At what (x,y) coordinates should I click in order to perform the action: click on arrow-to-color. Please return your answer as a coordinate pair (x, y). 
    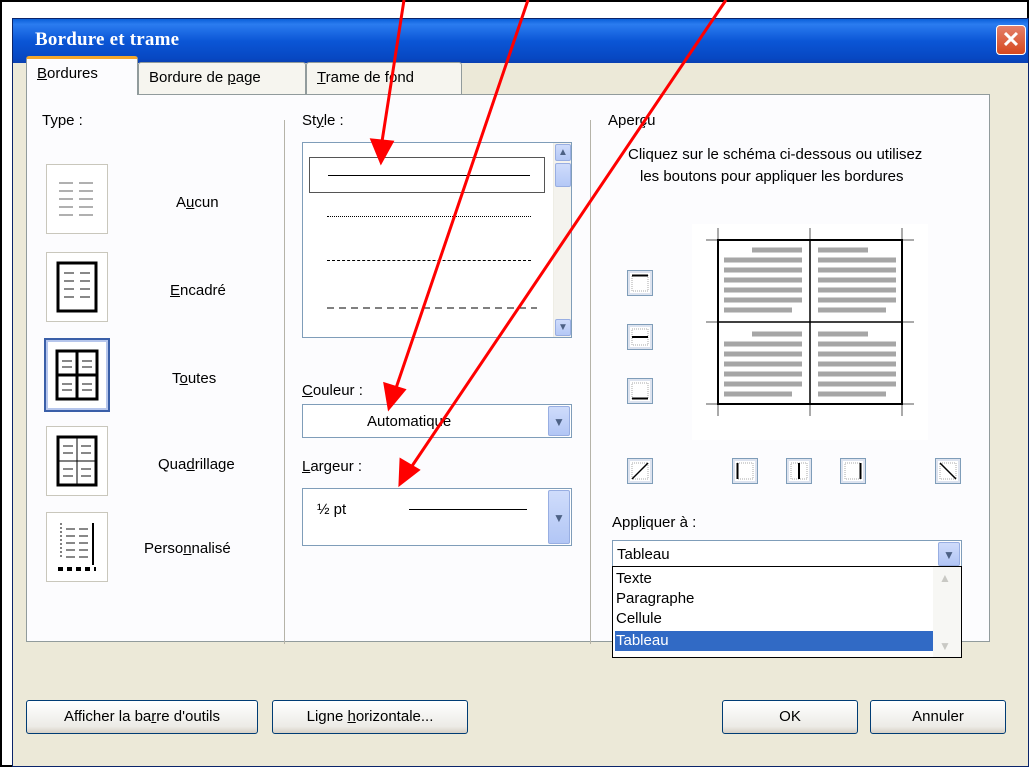
    Looking at the image, I should click on (461, 197).